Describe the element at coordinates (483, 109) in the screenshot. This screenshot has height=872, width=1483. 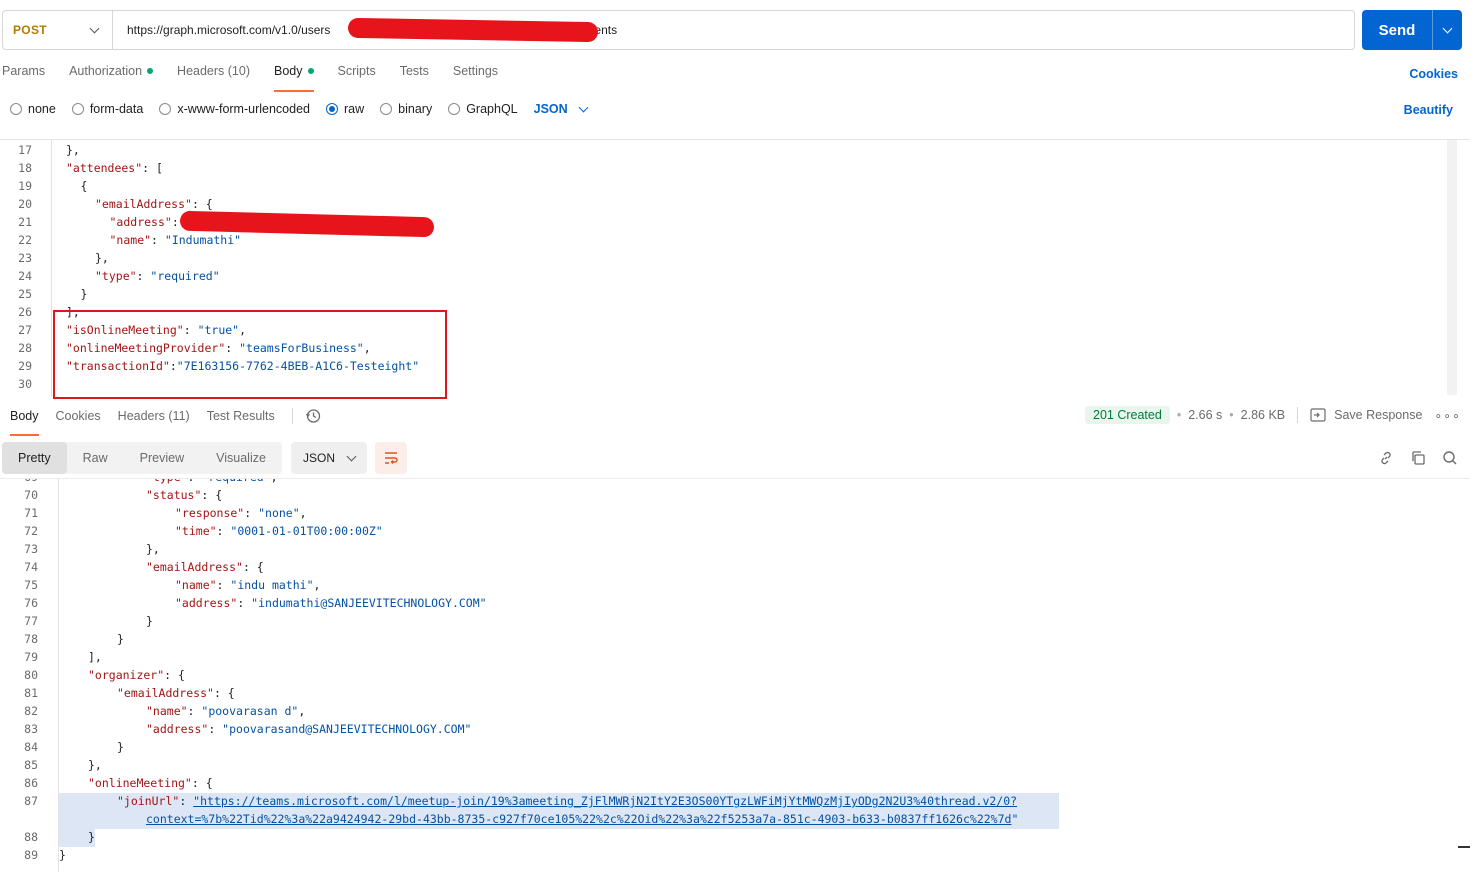
I see `body-type-GraphQL: GraphQL` at that location.